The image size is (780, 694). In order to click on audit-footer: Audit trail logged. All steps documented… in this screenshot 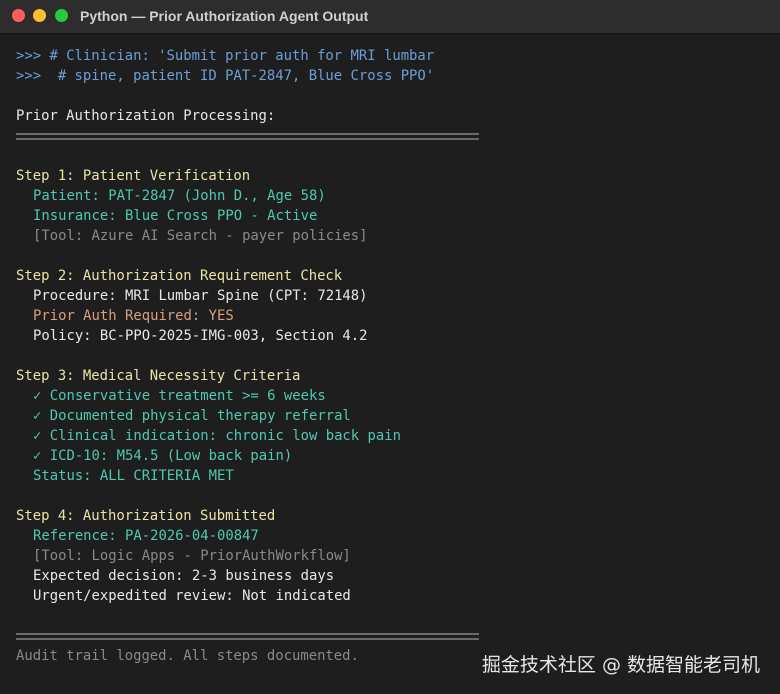, I will do `click(187, 656)`.